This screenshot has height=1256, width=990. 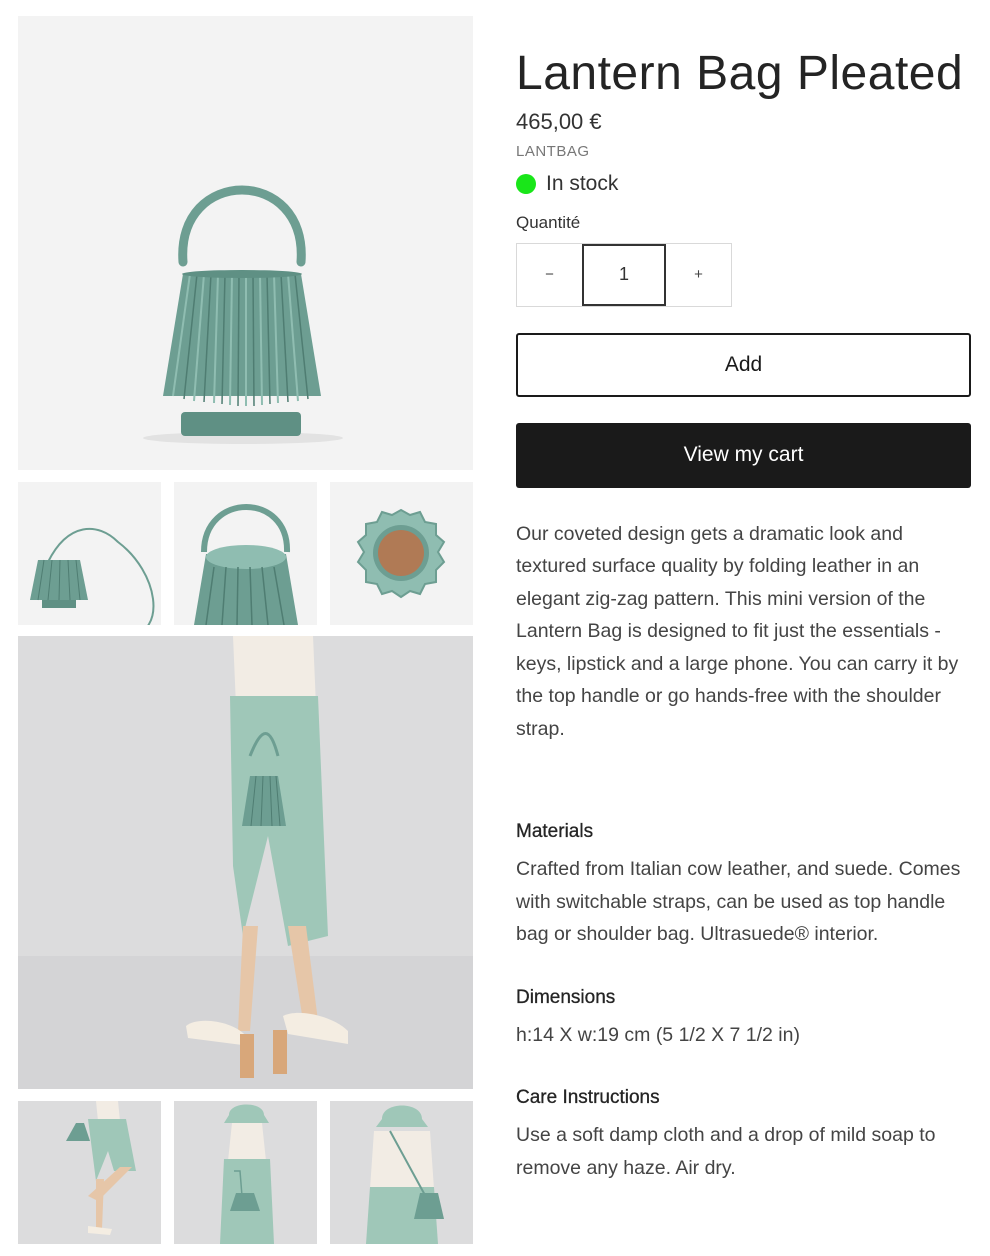 What do you see at coordinates (582, 183) in the screenshot?
I see `stock-status-label: In stock` at bounding box center [582, 183].